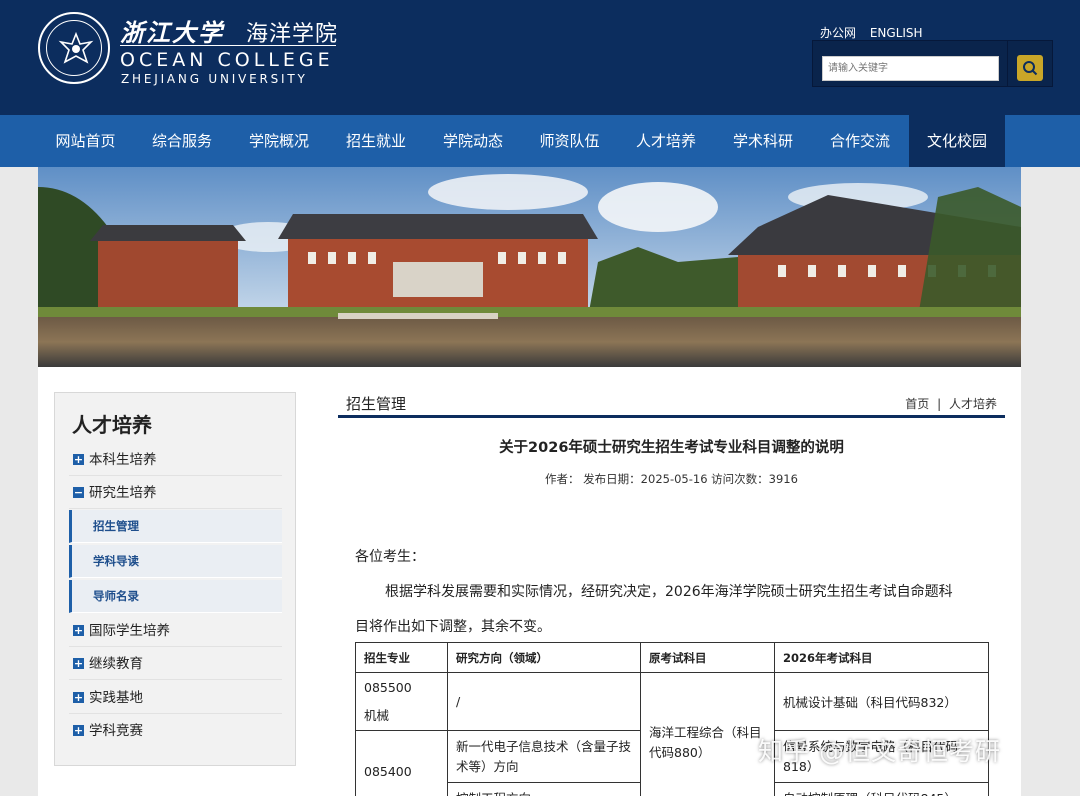 The height and width of the screenshot is (796, 1080). I want to click on sidebar-item-international: + 国际学生培养, so click(175, 631).